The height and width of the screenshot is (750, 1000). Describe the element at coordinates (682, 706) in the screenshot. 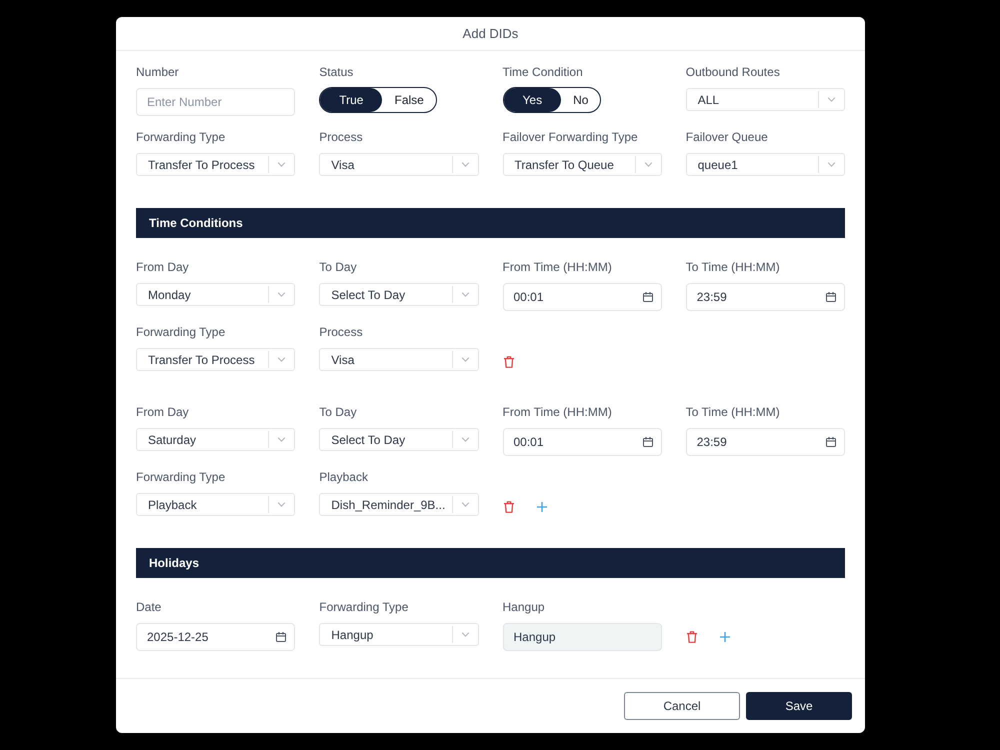

I see `cancel-button: Cancel` at that location.